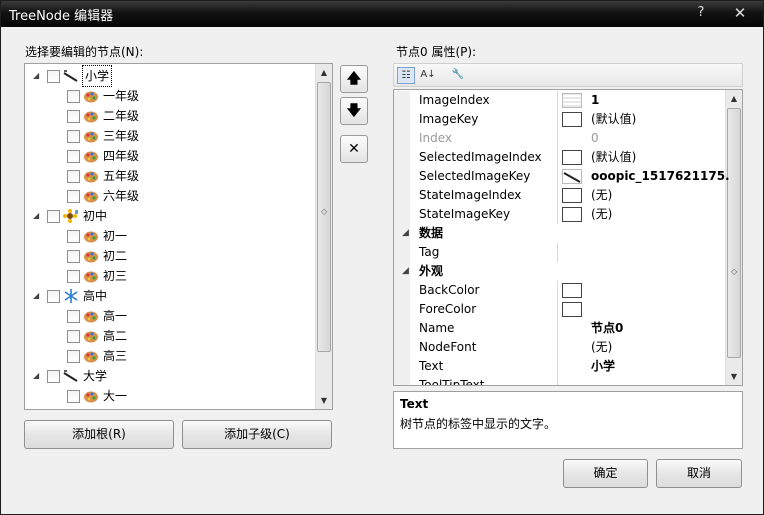 This screenshot has height=515, width=764. Describe the element at coordinates (605, 473) in the screenshot. I see `ok-button: 确定` at that location.